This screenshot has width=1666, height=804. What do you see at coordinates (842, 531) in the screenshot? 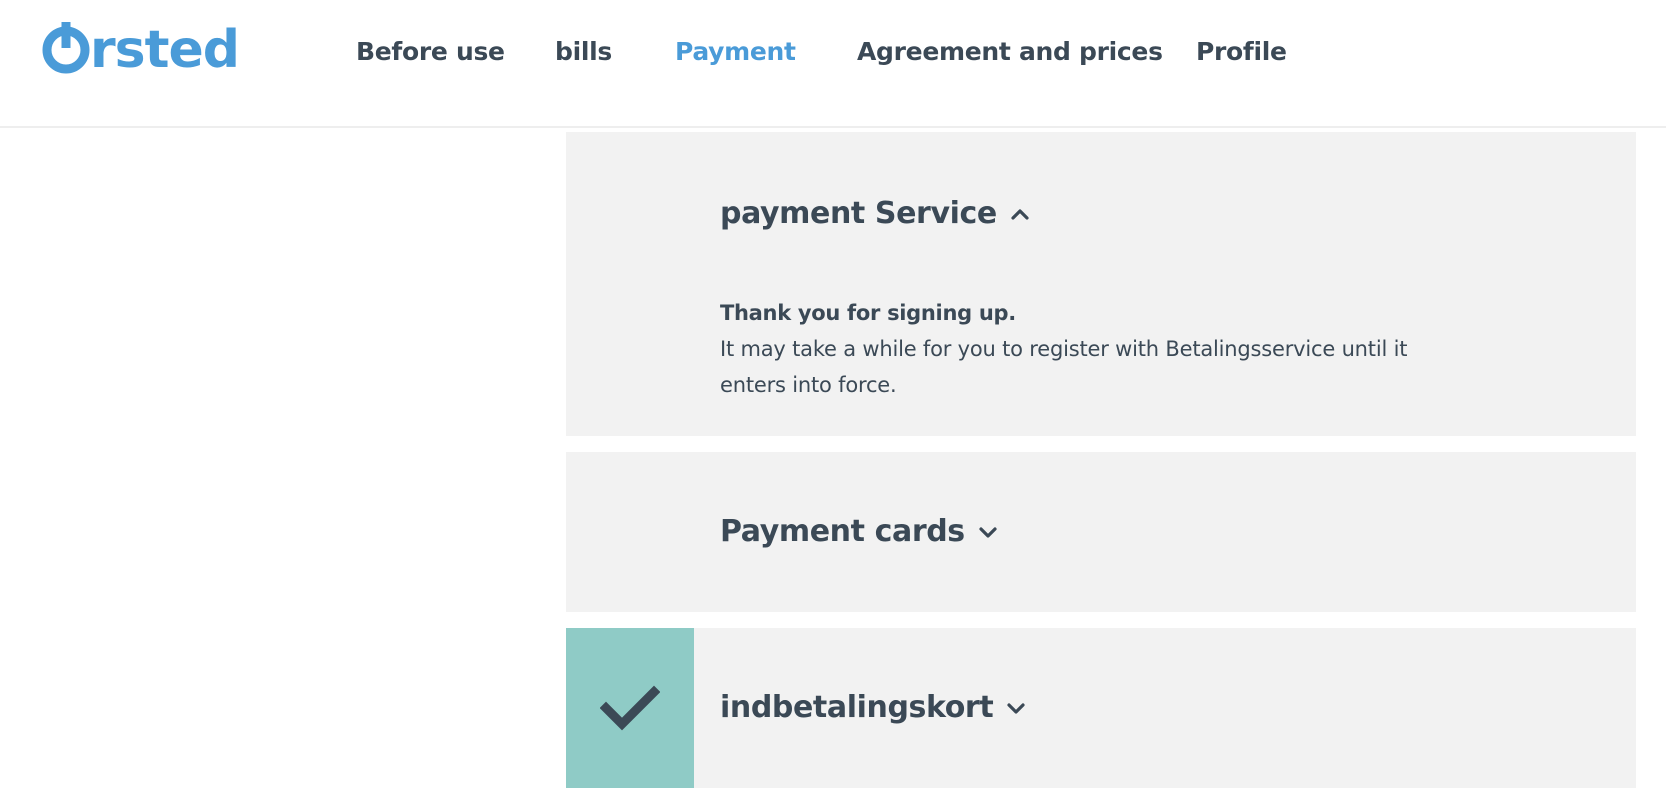
I see `panel-title: Payment cards` at bounding box center [842, 531].